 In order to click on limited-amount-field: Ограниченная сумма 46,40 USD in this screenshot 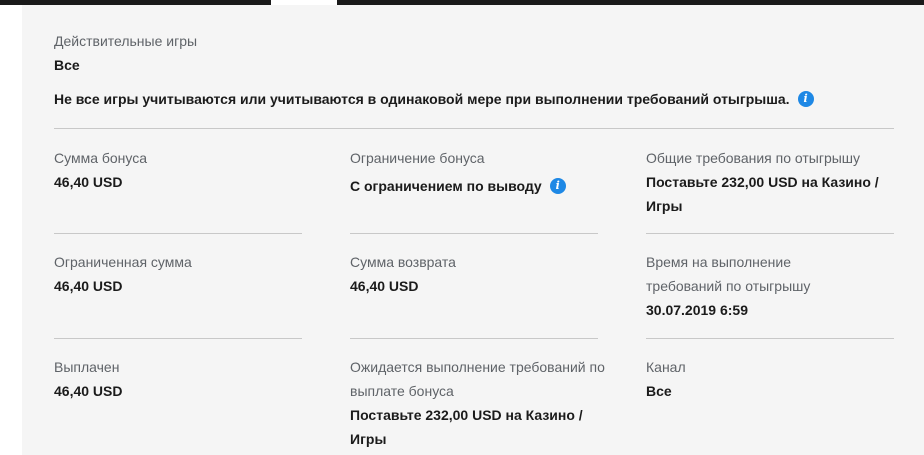, I will do `click(180, 274)`.